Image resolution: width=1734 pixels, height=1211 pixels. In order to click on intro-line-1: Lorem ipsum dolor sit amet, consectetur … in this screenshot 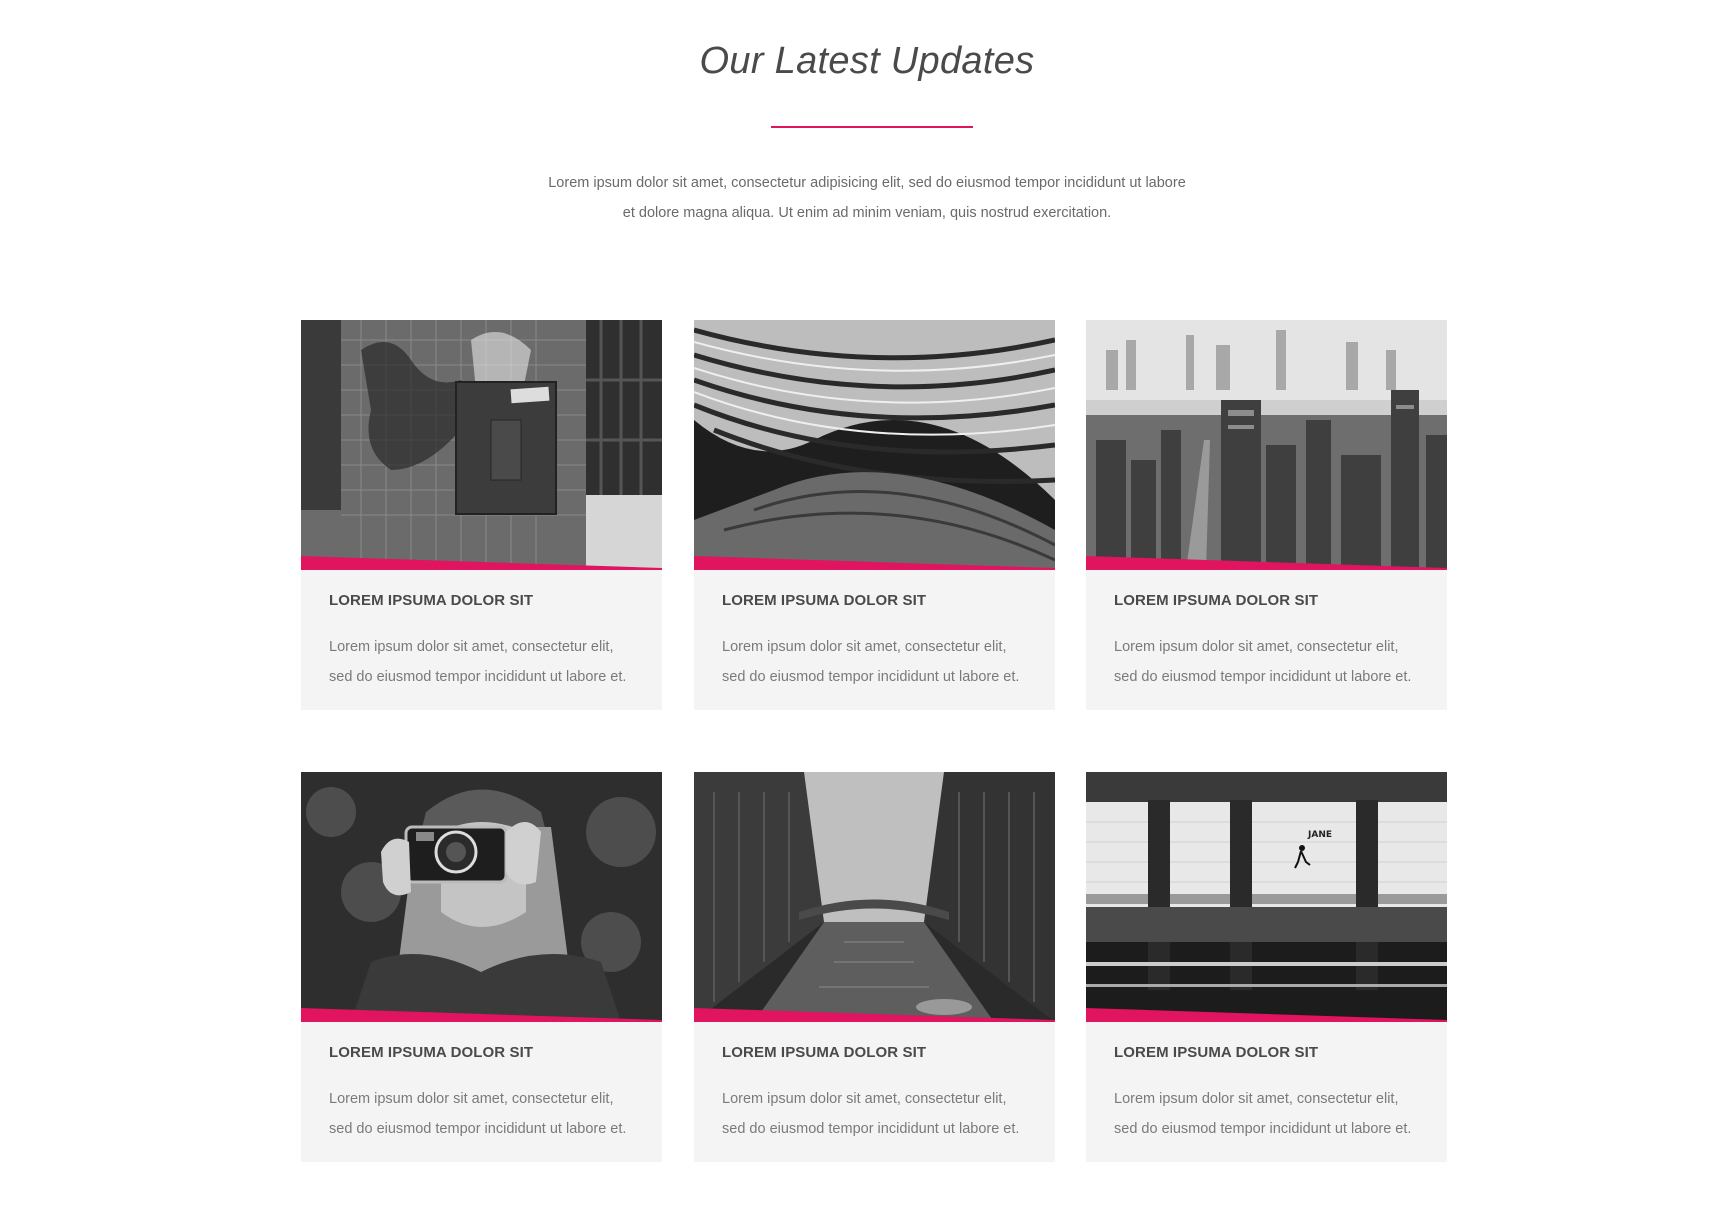, I will do `click(867, 183)`.